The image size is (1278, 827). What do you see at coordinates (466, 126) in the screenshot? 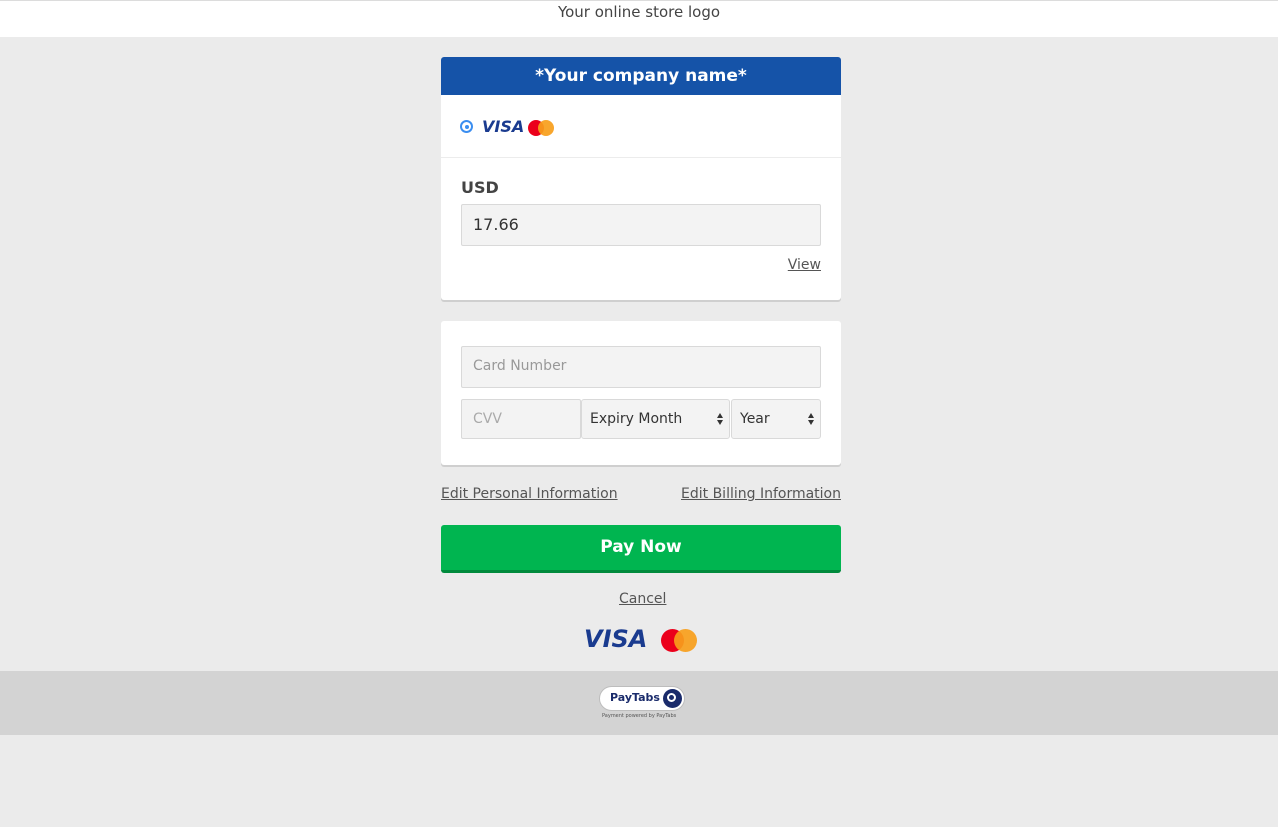
I see `payment-method-radio` at bounding box center [466, 126].